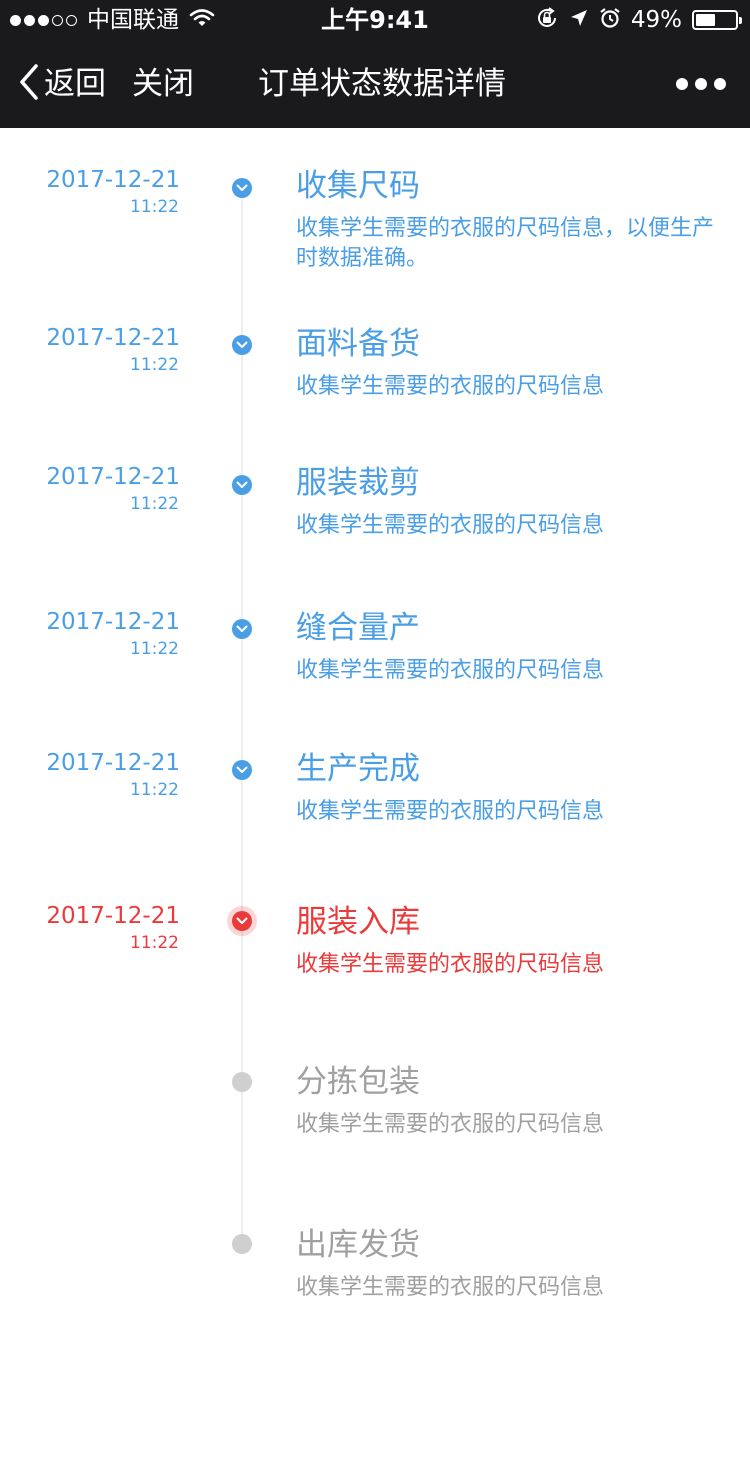 This screenshot has width=750, height=1457. I want to click on battery-icon, so click(717, 20).